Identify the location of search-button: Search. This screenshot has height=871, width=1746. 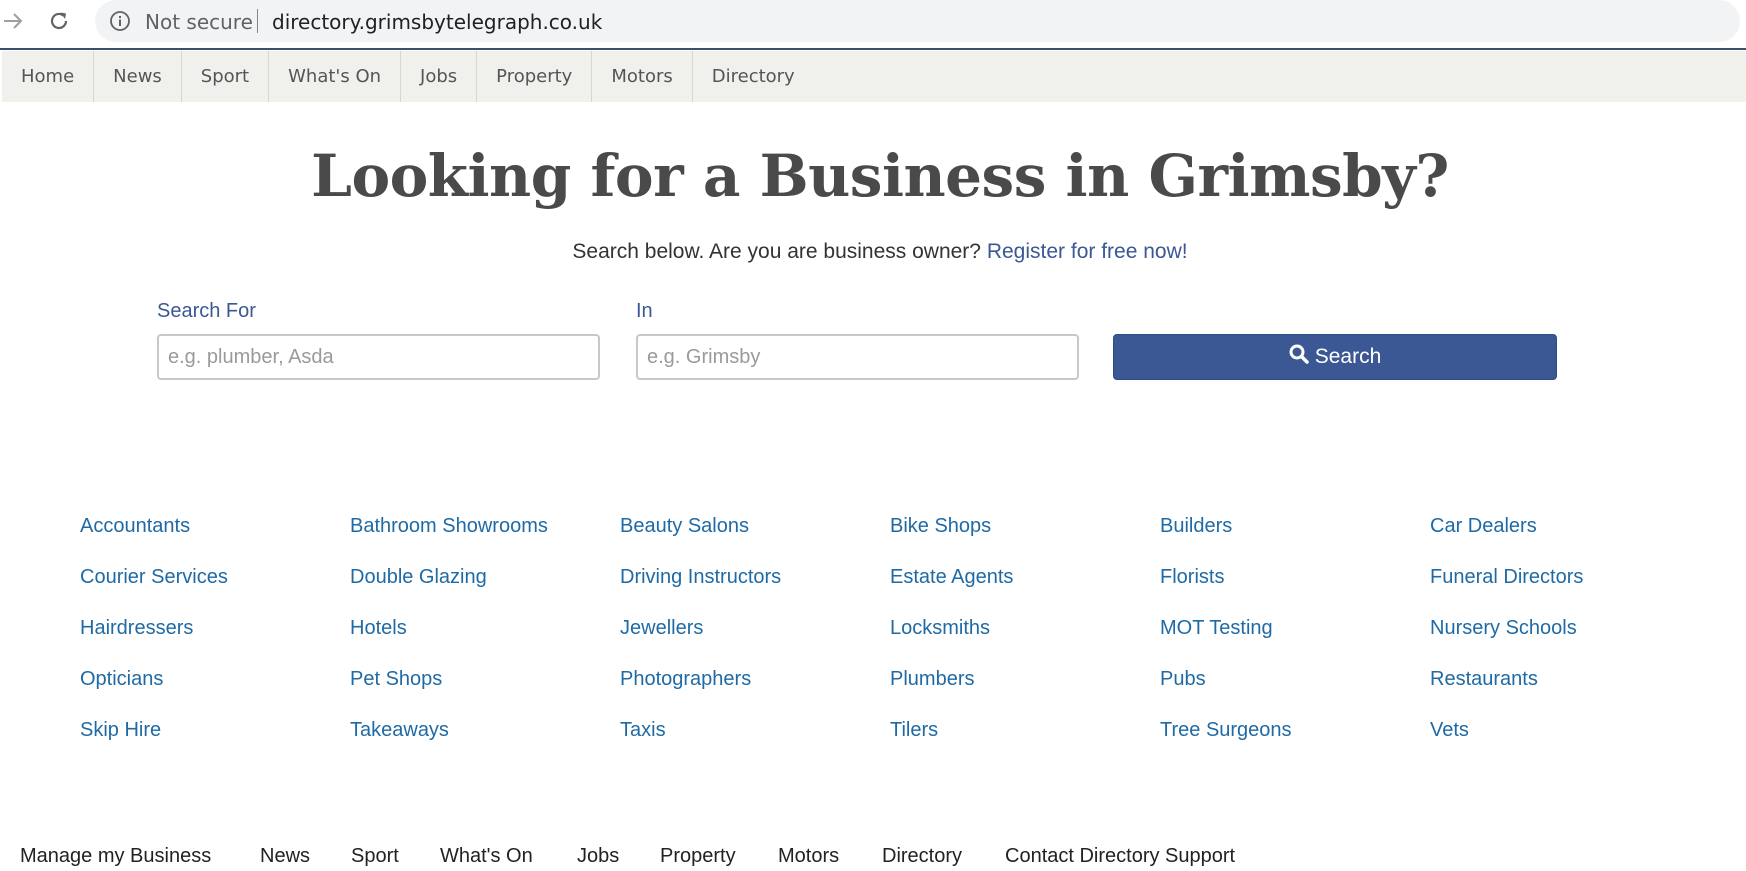
(1335, 357).